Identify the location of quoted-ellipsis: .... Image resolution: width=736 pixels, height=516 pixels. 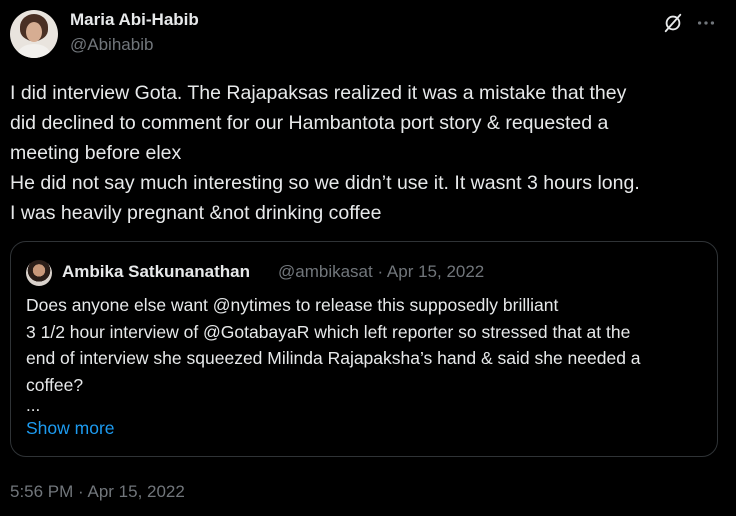
(33, 405).